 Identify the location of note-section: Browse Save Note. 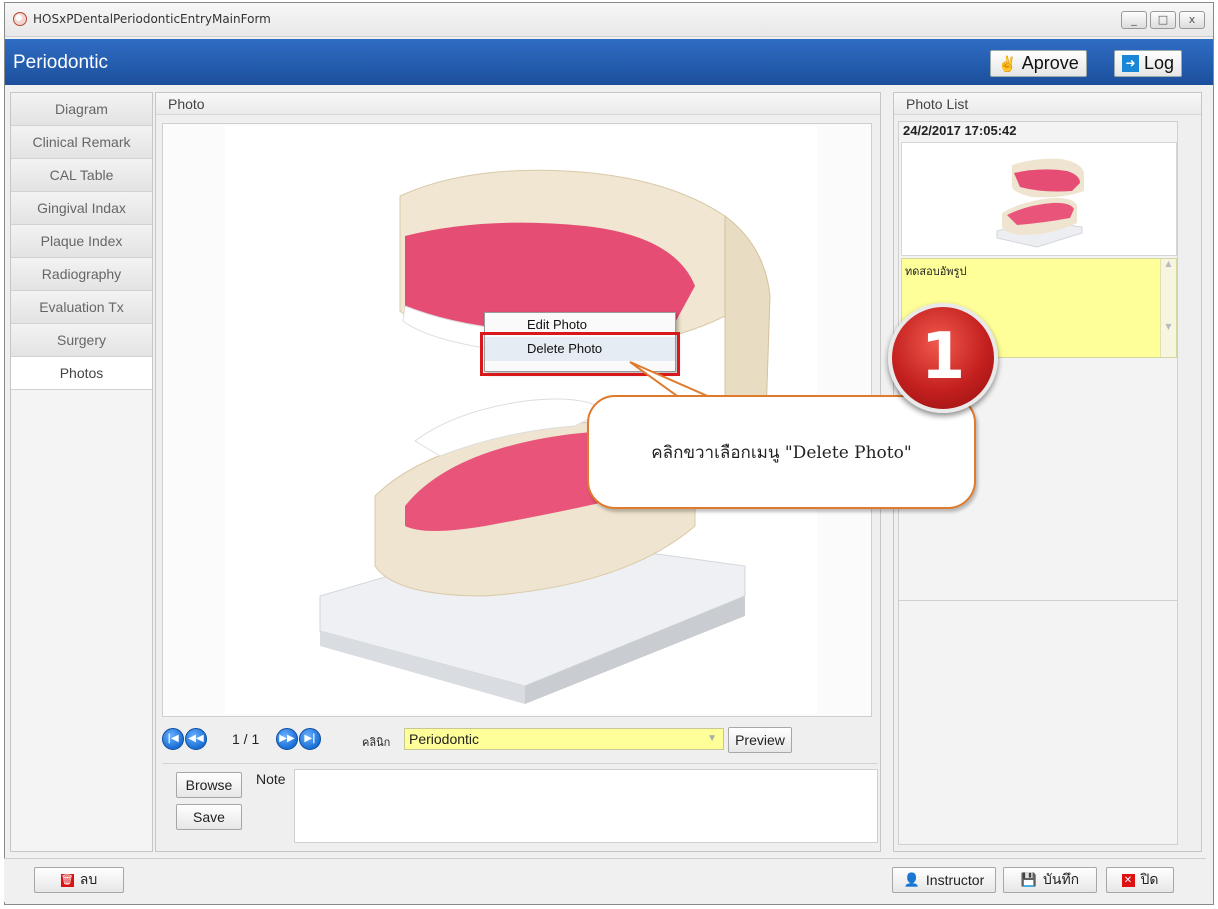
(520, 804).